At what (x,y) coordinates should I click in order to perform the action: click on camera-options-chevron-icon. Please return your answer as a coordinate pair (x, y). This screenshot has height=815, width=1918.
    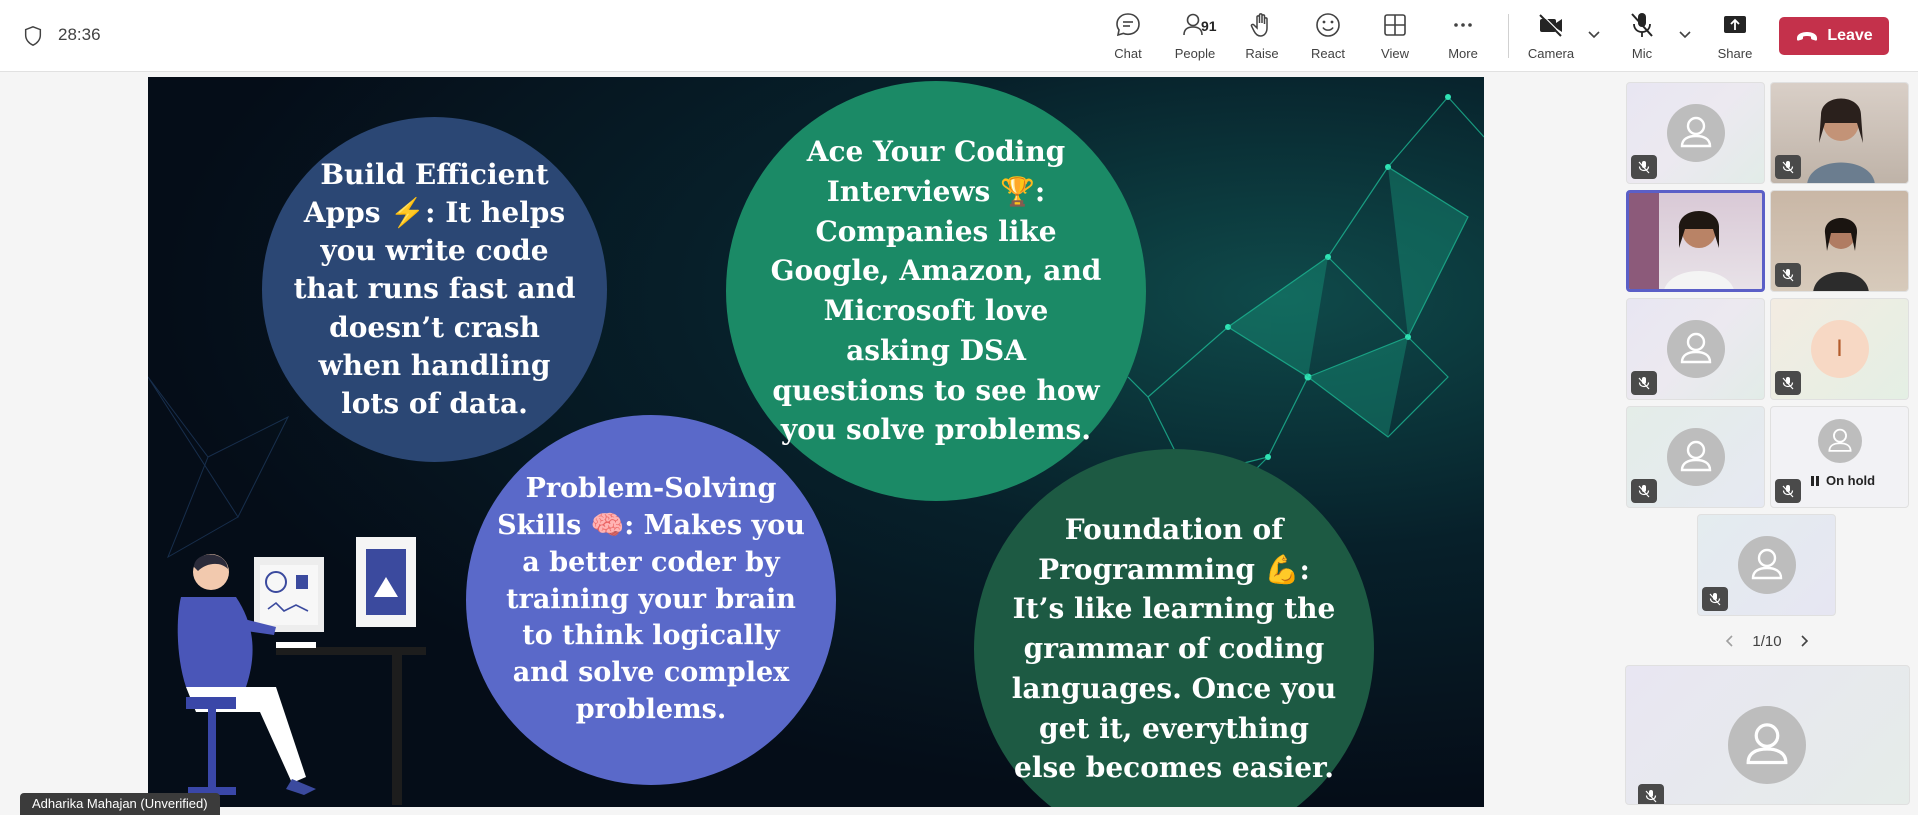
    Looking at the image, I should click on (1594, 34).